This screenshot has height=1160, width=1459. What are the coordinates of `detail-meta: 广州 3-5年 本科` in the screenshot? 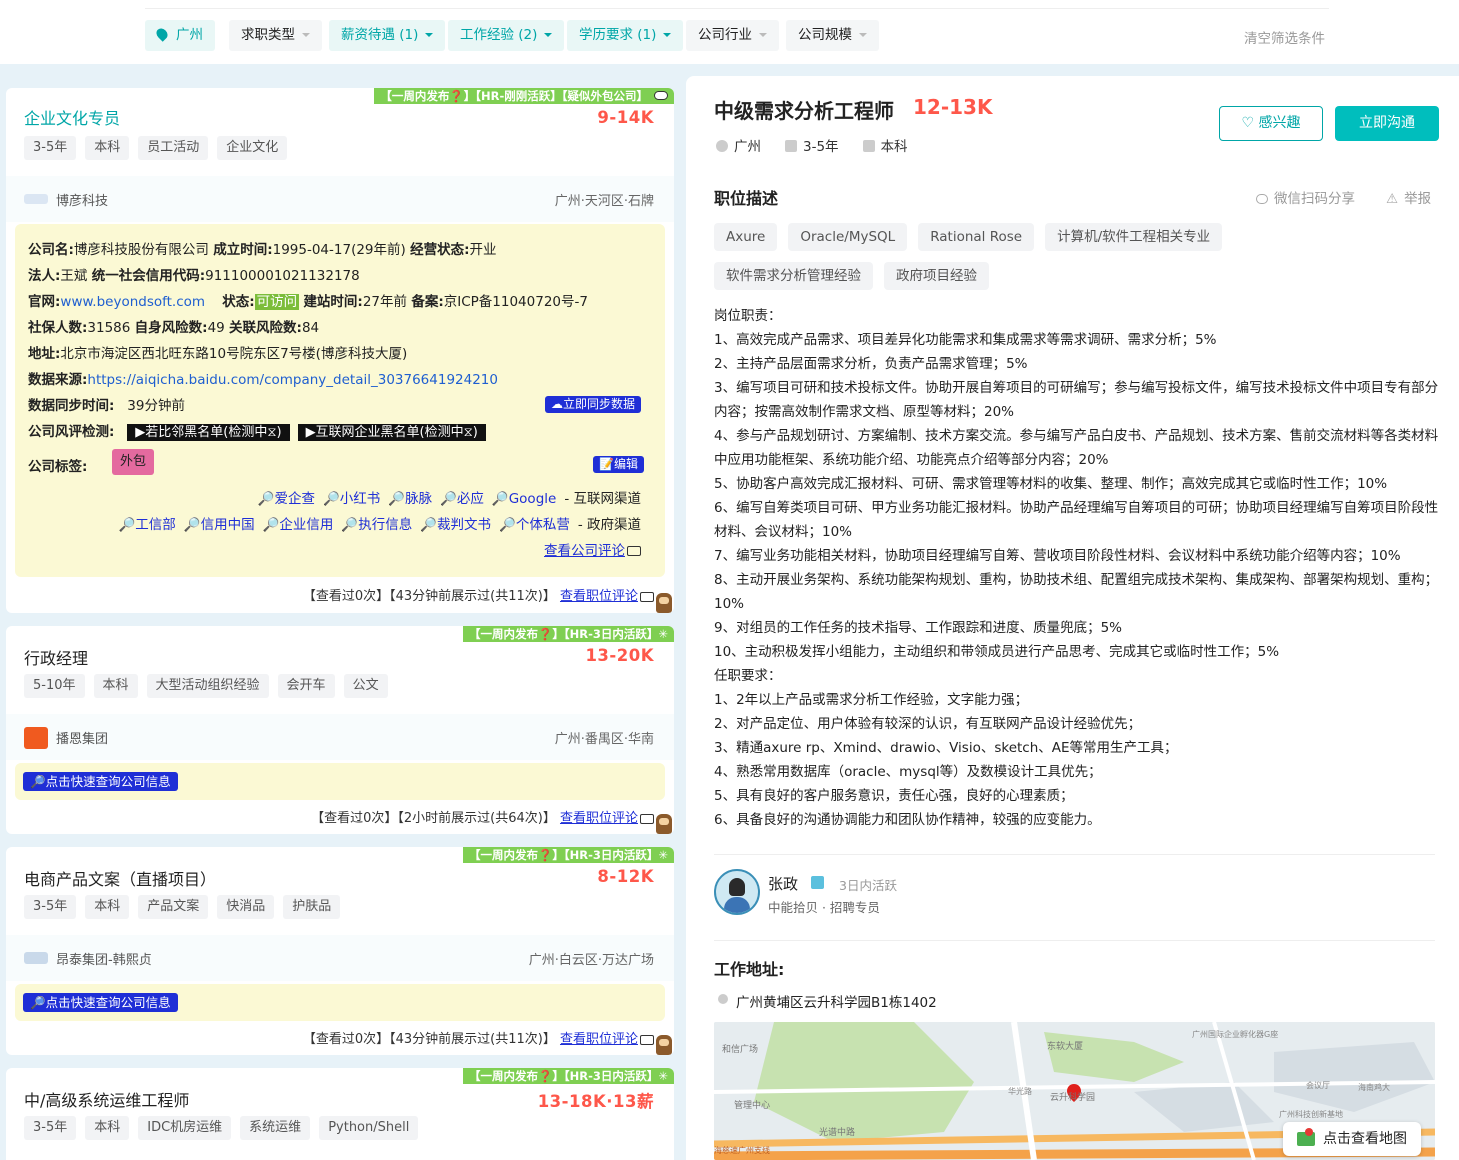 It's located at (812, 145).